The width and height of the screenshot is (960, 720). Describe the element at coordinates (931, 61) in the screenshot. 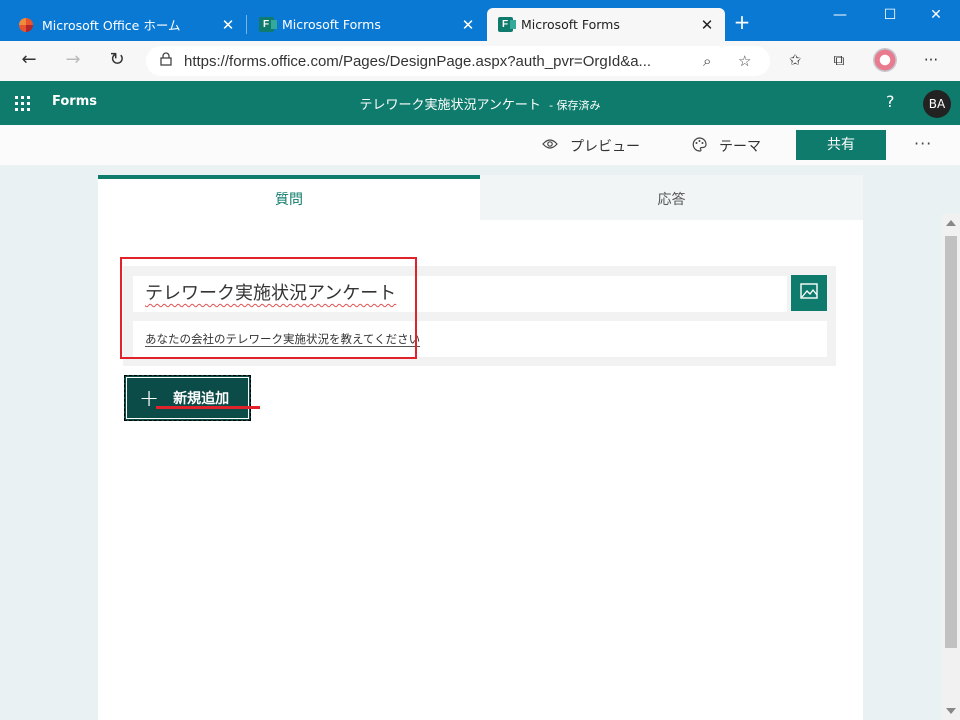

I see `browser-more-icon: ···` at that location.